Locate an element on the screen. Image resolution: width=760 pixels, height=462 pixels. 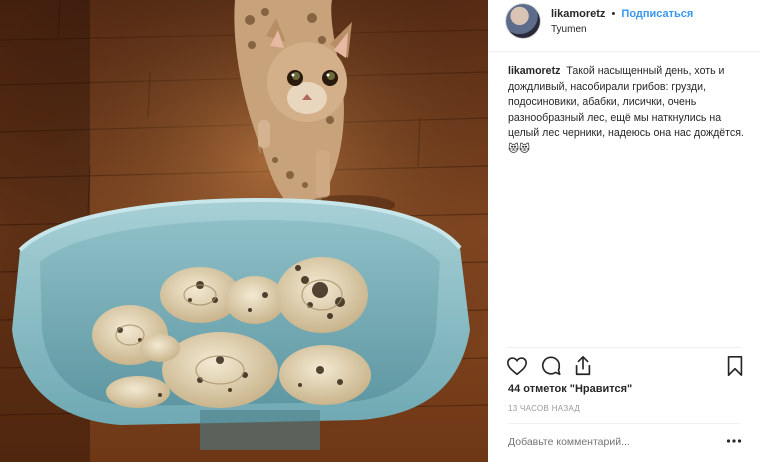
location-link: Tyumen is located at coordinates (569, 29).